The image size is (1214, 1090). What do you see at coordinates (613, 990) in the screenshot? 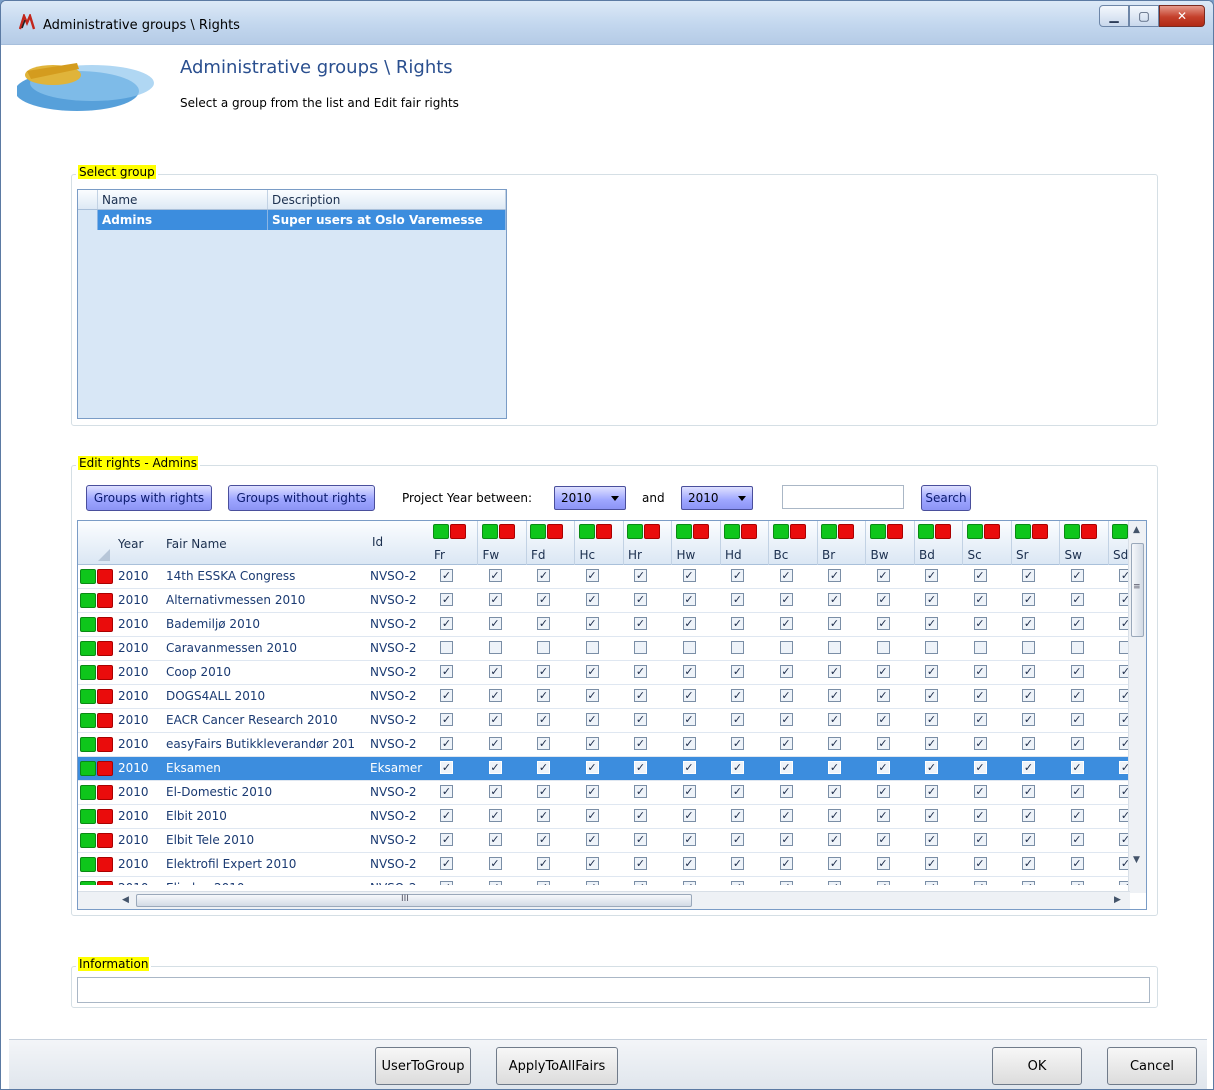
I see `information-field` at bounding box center [613, 990].